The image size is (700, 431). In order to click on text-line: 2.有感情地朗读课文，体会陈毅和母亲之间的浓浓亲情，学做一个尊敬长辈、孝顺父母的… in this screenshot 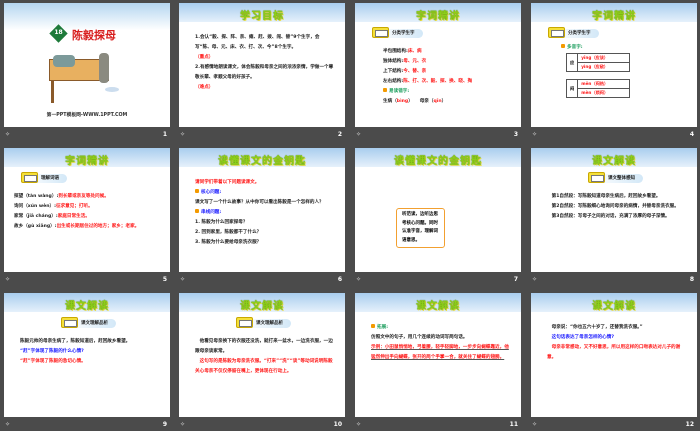, I will do `click(265, 73)`.